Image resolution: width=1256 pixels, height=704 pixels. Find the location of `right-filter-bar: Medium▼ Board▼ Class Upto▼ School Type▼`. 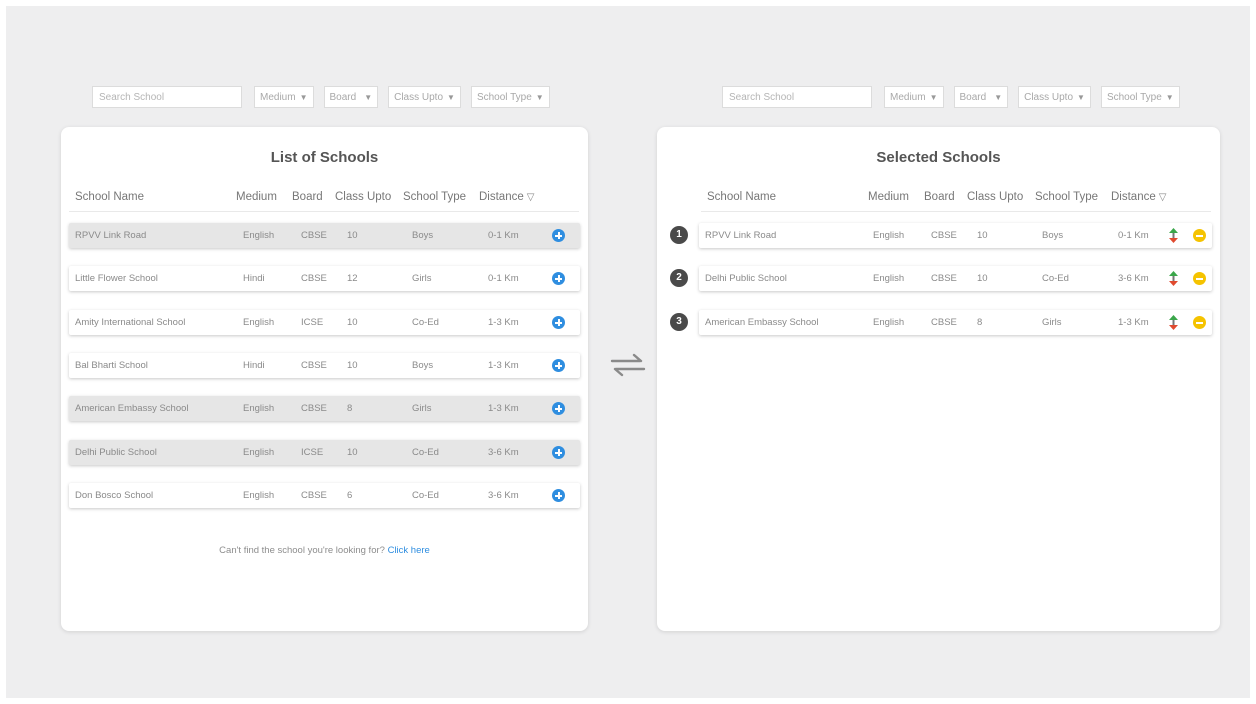

right-filter-bar: Medium▼ Board▼ Class Upto▼ School Type▼ is located at coordinates (951, 97).